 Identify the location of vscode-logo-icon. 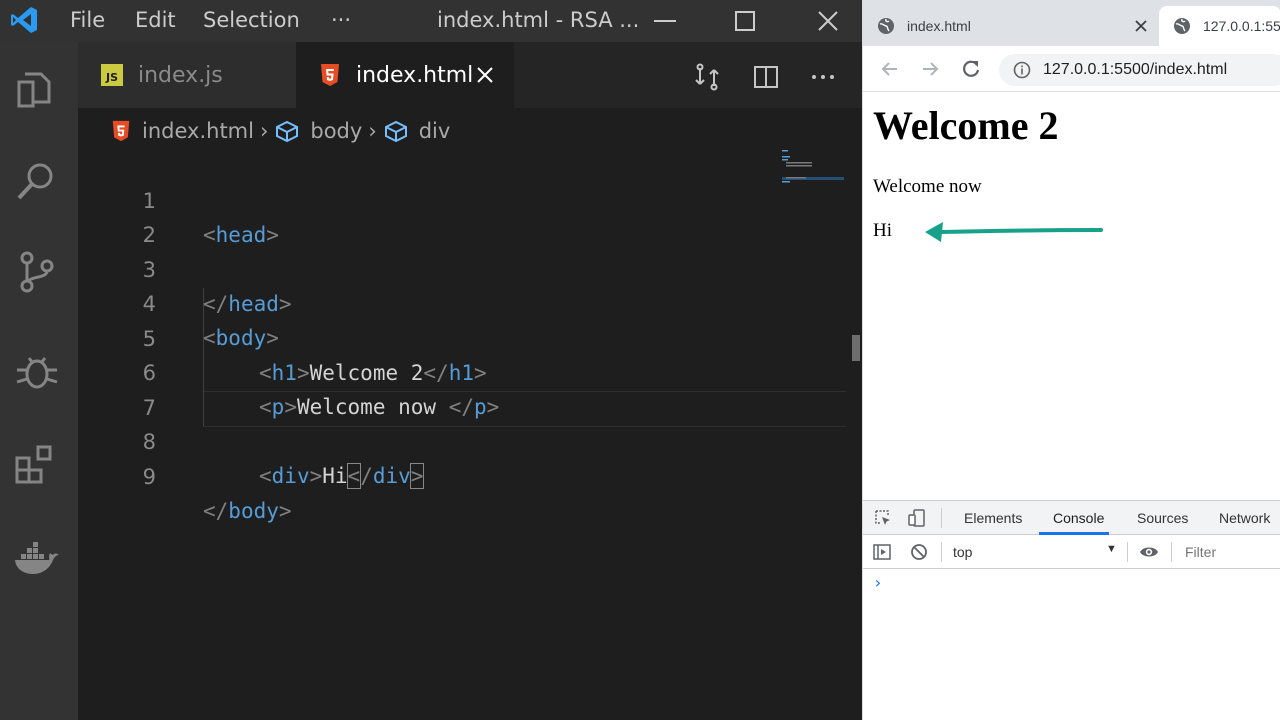
(24, 20).